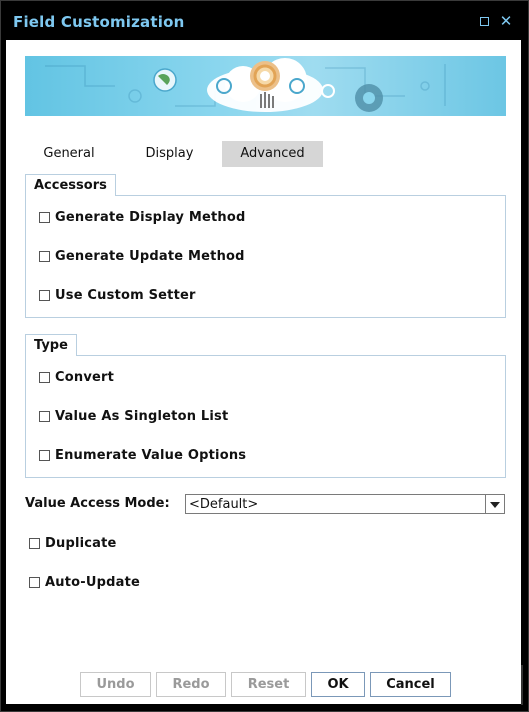 The image size is (529, 712). Describe the element at coordinates (245, 85) in the screenshot. I see `cloud-gears-banner-icon` at that location.